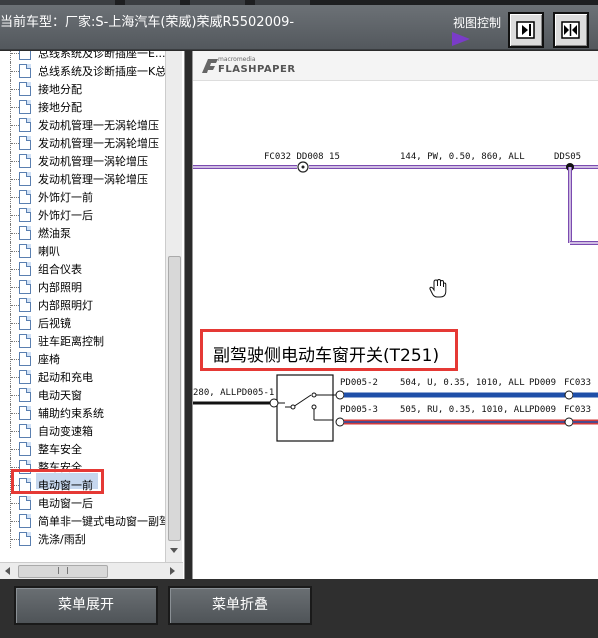 The height and width of the screenshot is (638, 598). What do you see at coordinates (82, 323) in the screenshot?
I see `tree-item: 后视镜` at bounding box center [82, 323].